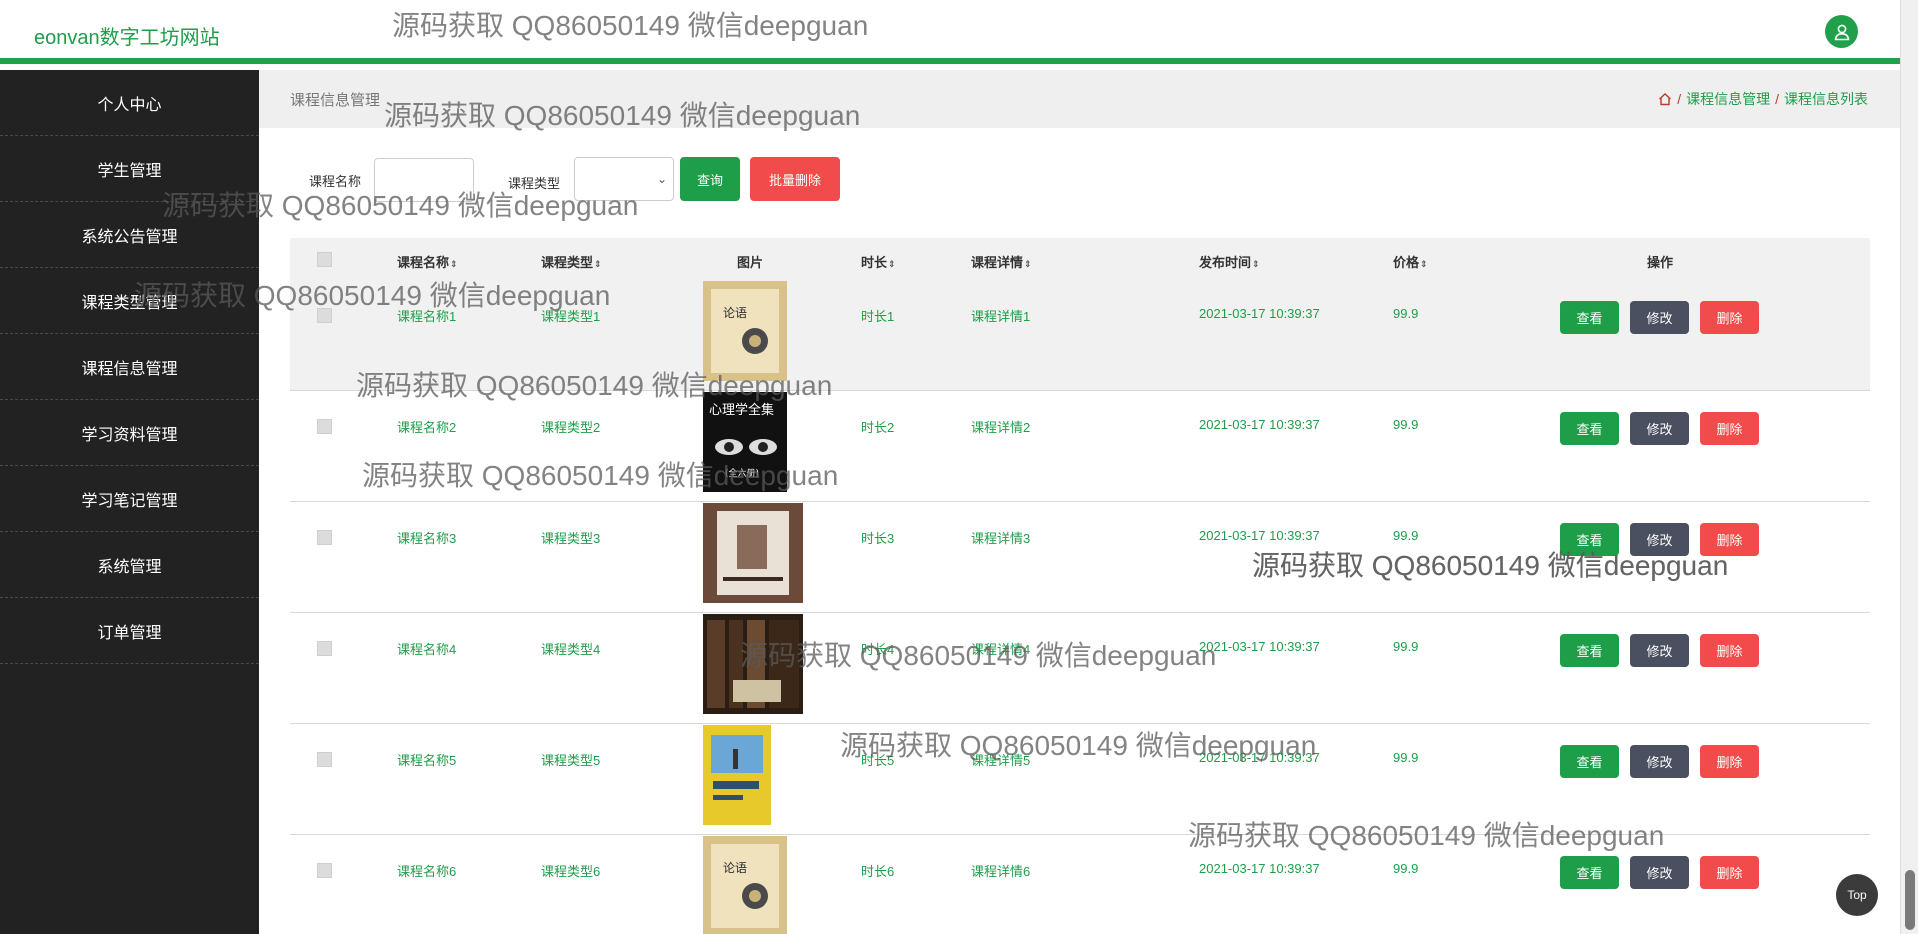 The image size is (1918, 934). What do you see at coordinates (129, 235) in the screenshot?
I see `sidebar-item-announcements: 系统公告管理` at bounding box center [129, 235].